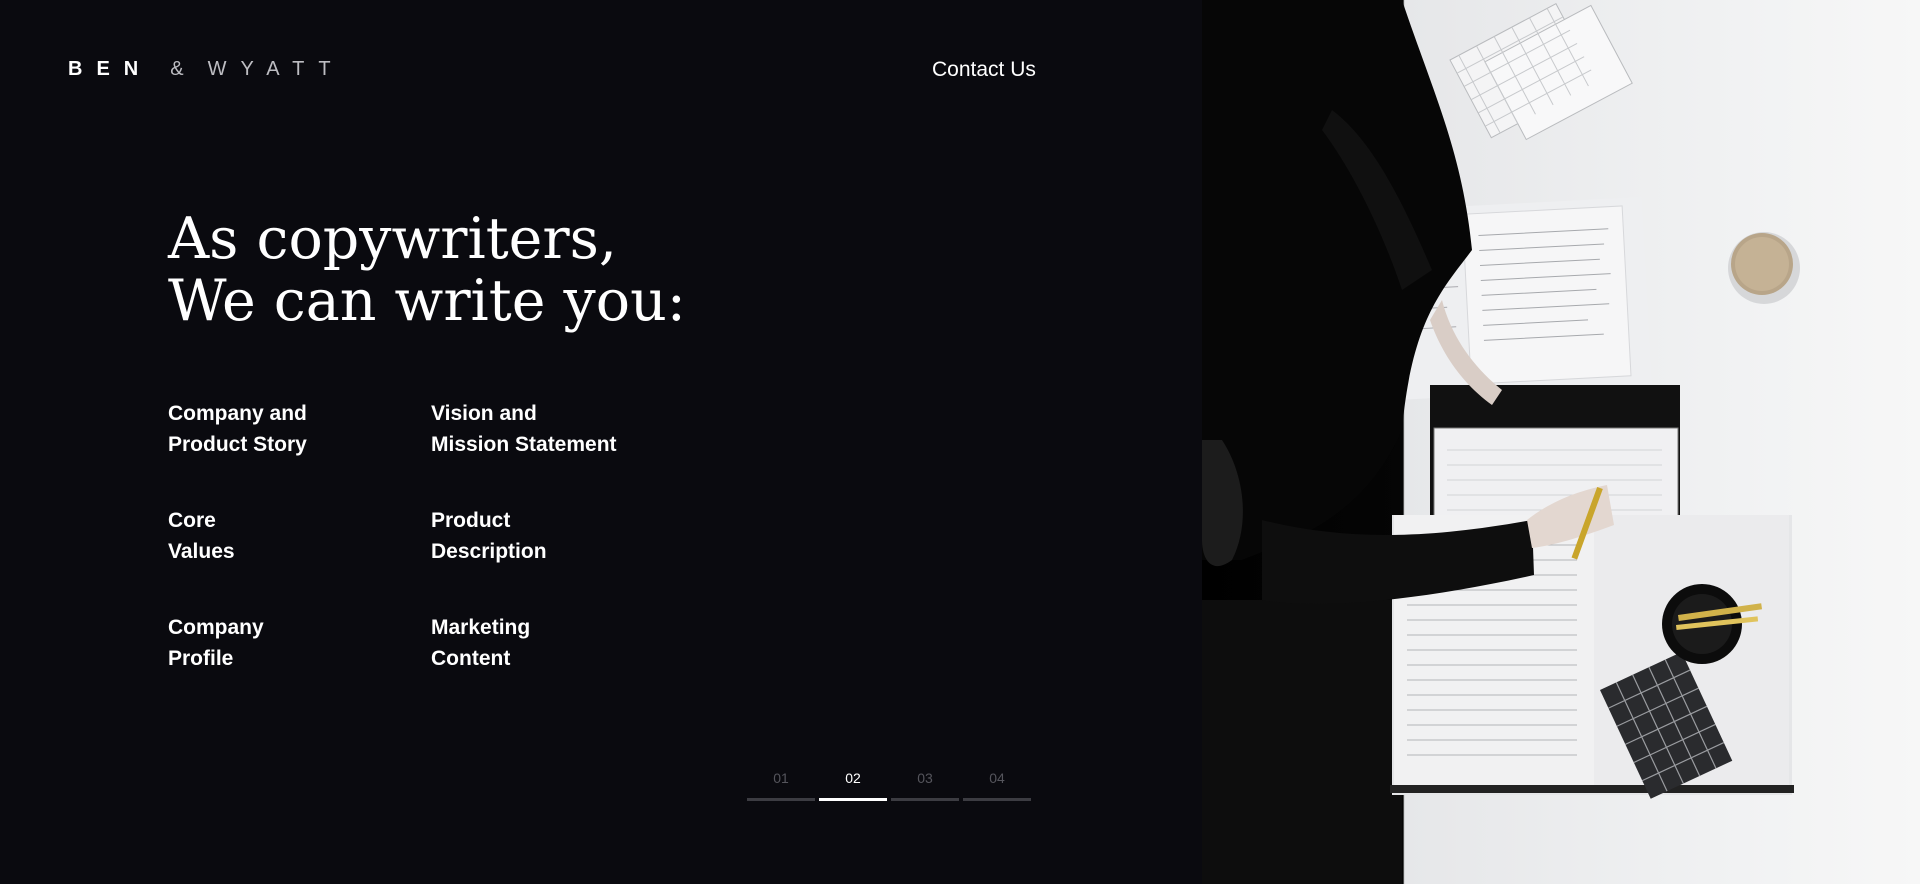 This screenshot has width=1920, height=884. Describe the element at coordinates (471, 520) in the screenshot. I see `service-line1: Product` at that location.